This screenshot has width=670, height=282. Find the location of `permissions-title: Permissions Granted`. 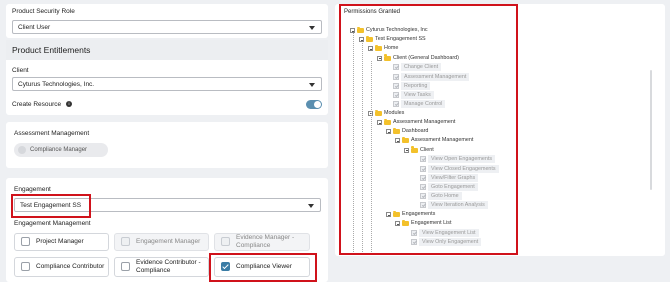

permissions-title: Permissions Granted is located at coordinates (372, 12).